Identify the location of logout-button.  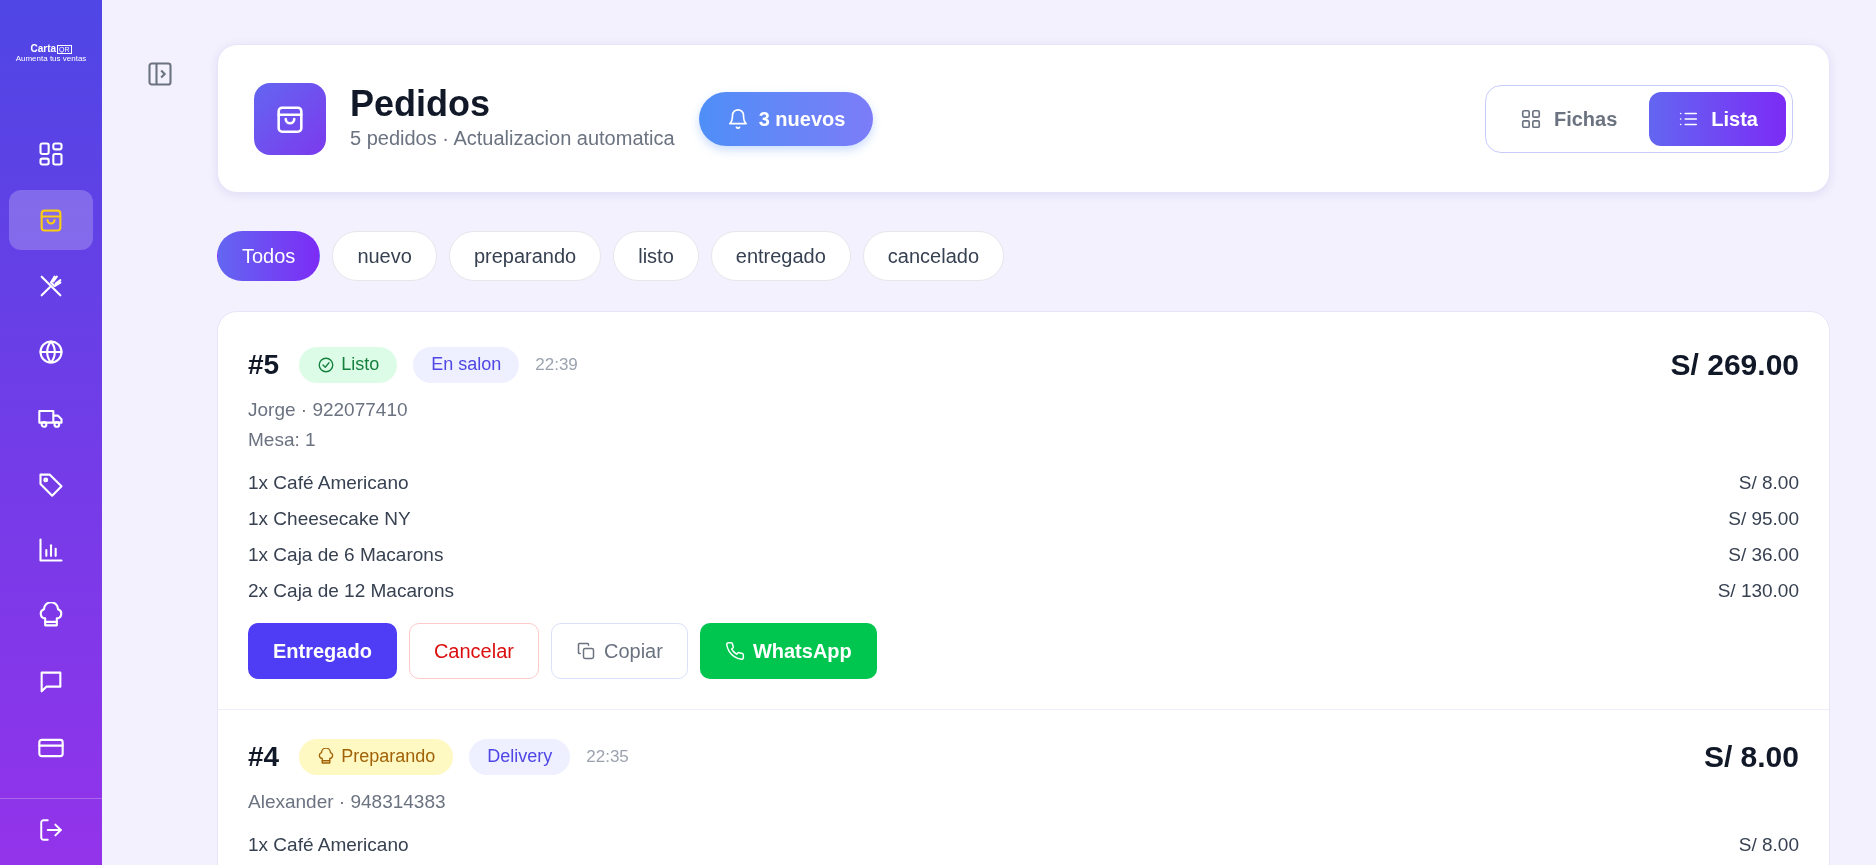
(51, 830).